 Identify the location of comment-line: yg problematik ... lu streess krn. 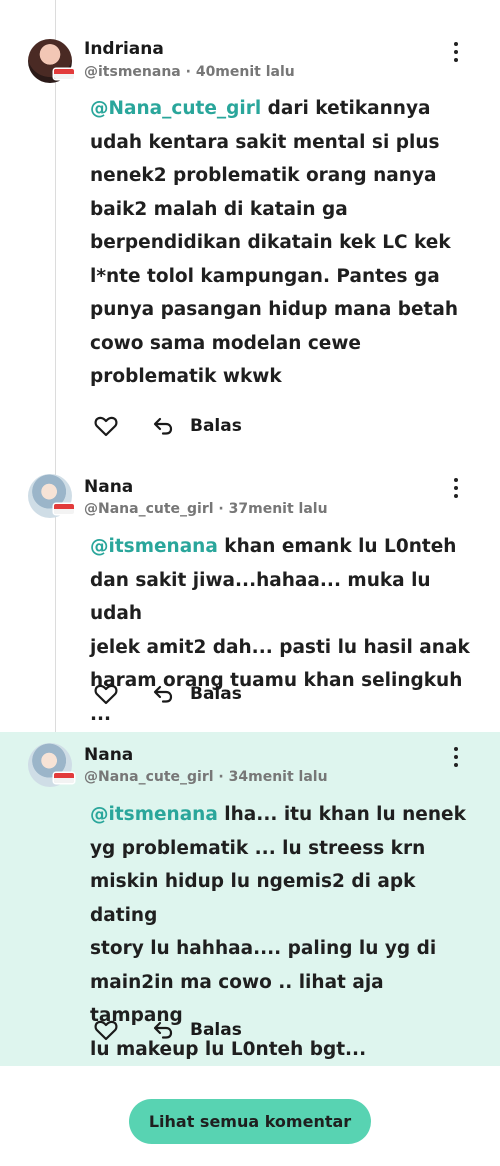
(258, 848).